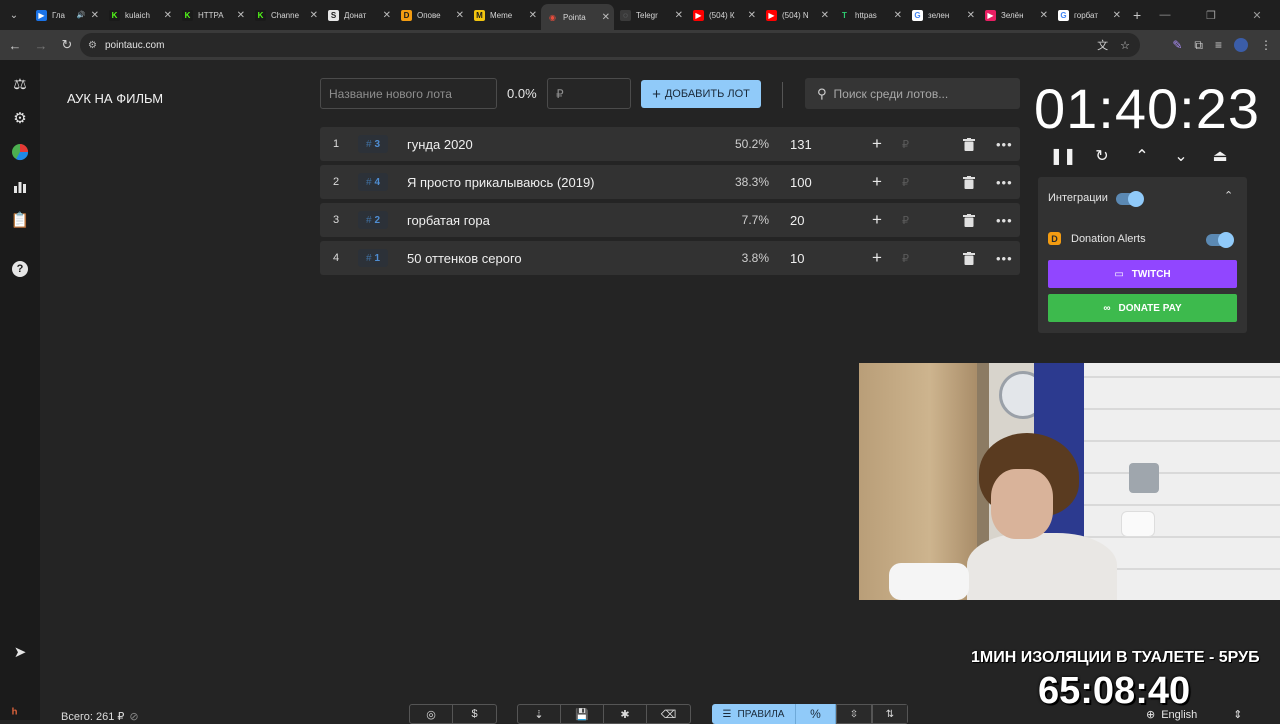  Describe the element at coordinates (854, 714) in the screenshot. I see `compact-view-icon: ⇳` at that location.